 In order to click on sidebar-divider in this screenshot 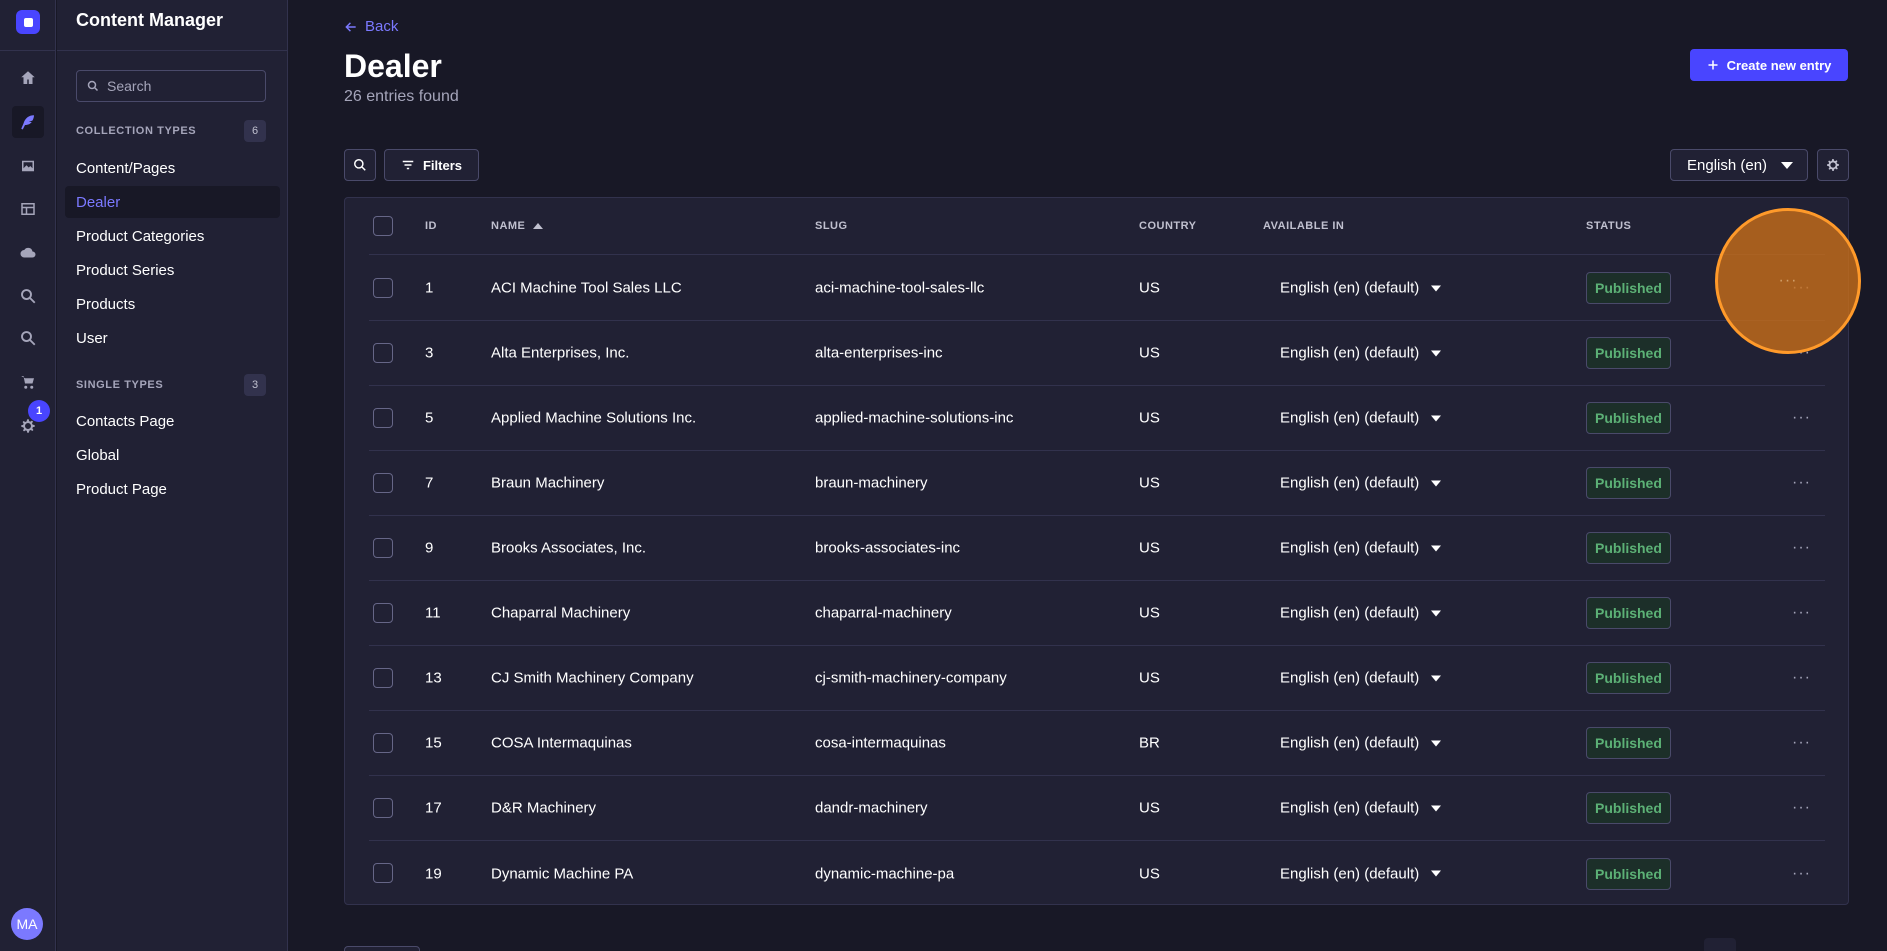, I will do `click(172, 50)`.